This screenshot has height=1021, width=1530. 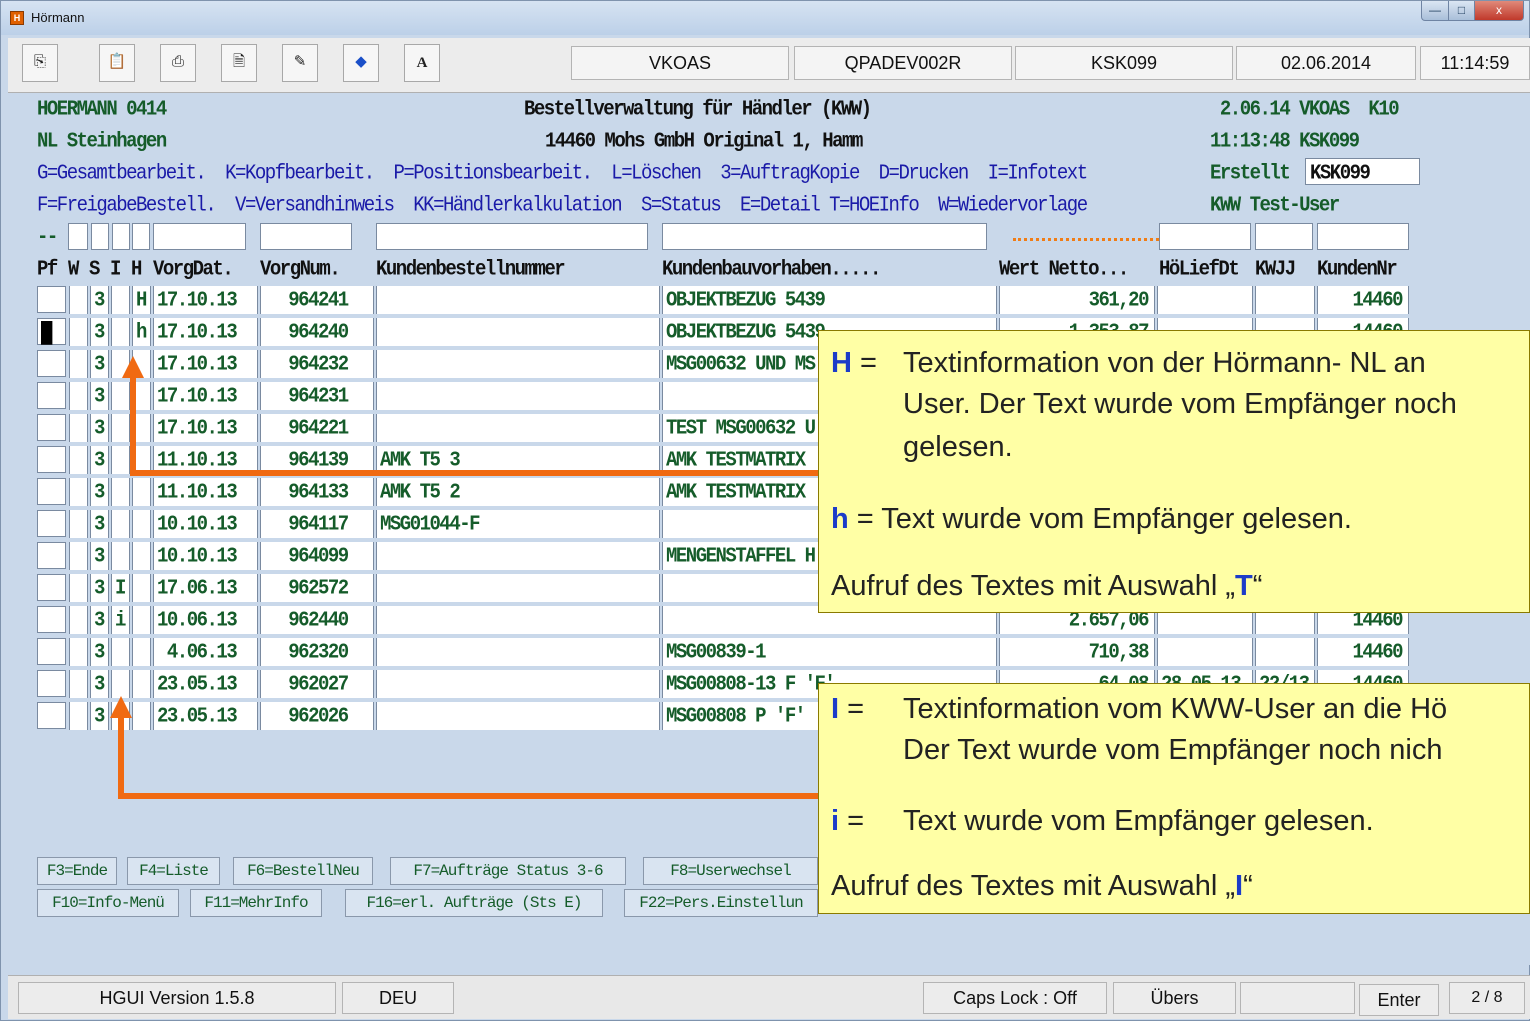 I want to click on system-field: VKOAS, so click(x=680, y=63).